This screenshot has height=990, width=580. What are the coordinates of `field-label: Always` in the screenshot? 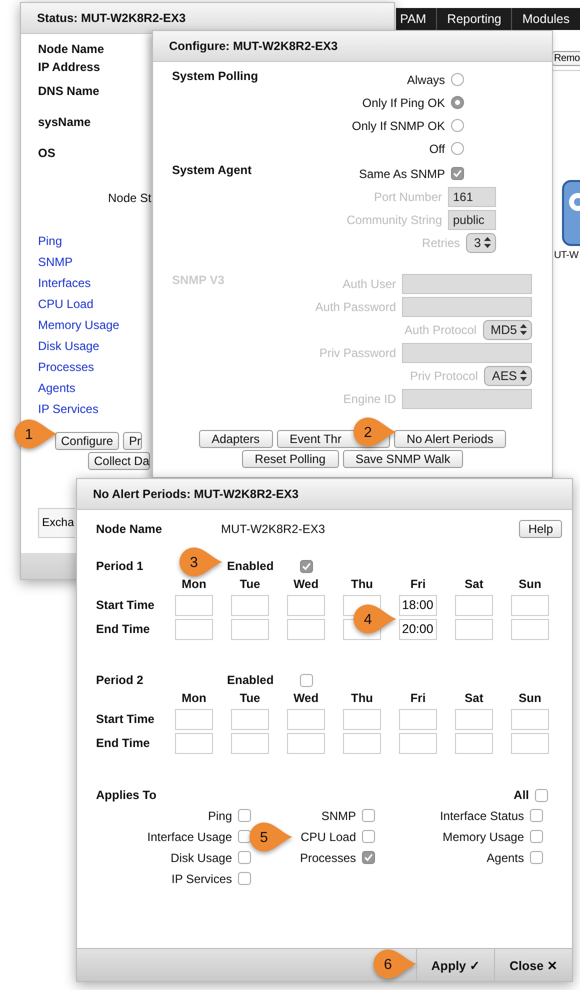 It's located at (425, 79).